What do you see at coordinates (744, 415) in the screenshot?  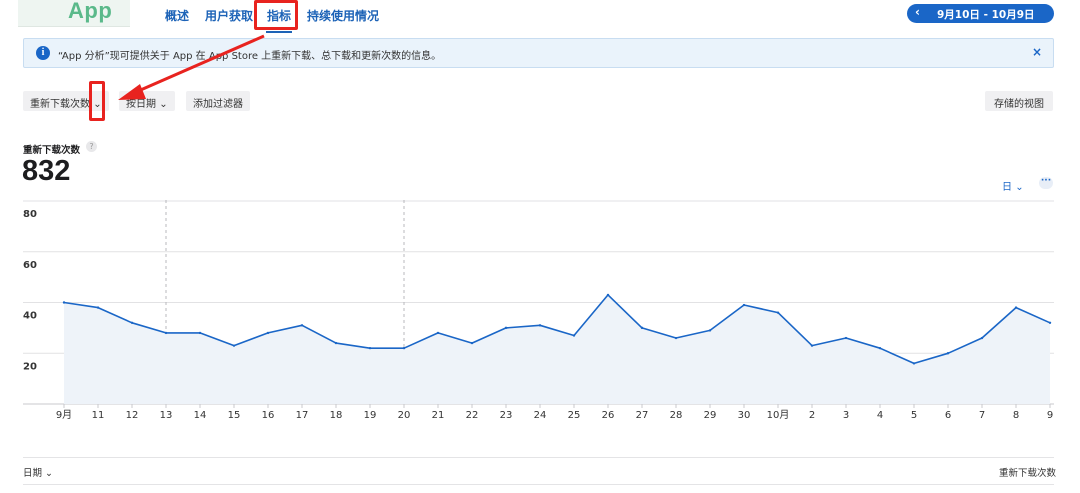 I see `x-tick-label: 30` at bounding box center [744, 415].